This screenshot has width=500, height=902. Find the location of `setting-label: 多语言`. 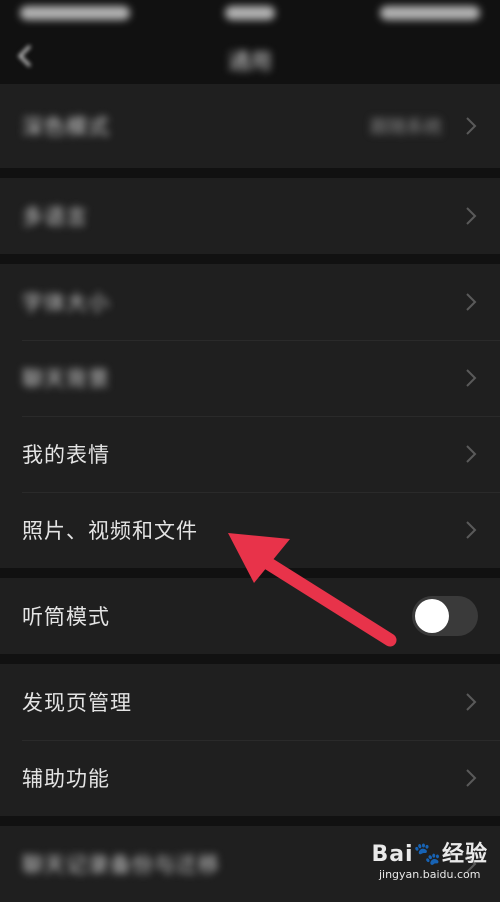

setting-label: 多语言 is located at coordinates (55, 217).